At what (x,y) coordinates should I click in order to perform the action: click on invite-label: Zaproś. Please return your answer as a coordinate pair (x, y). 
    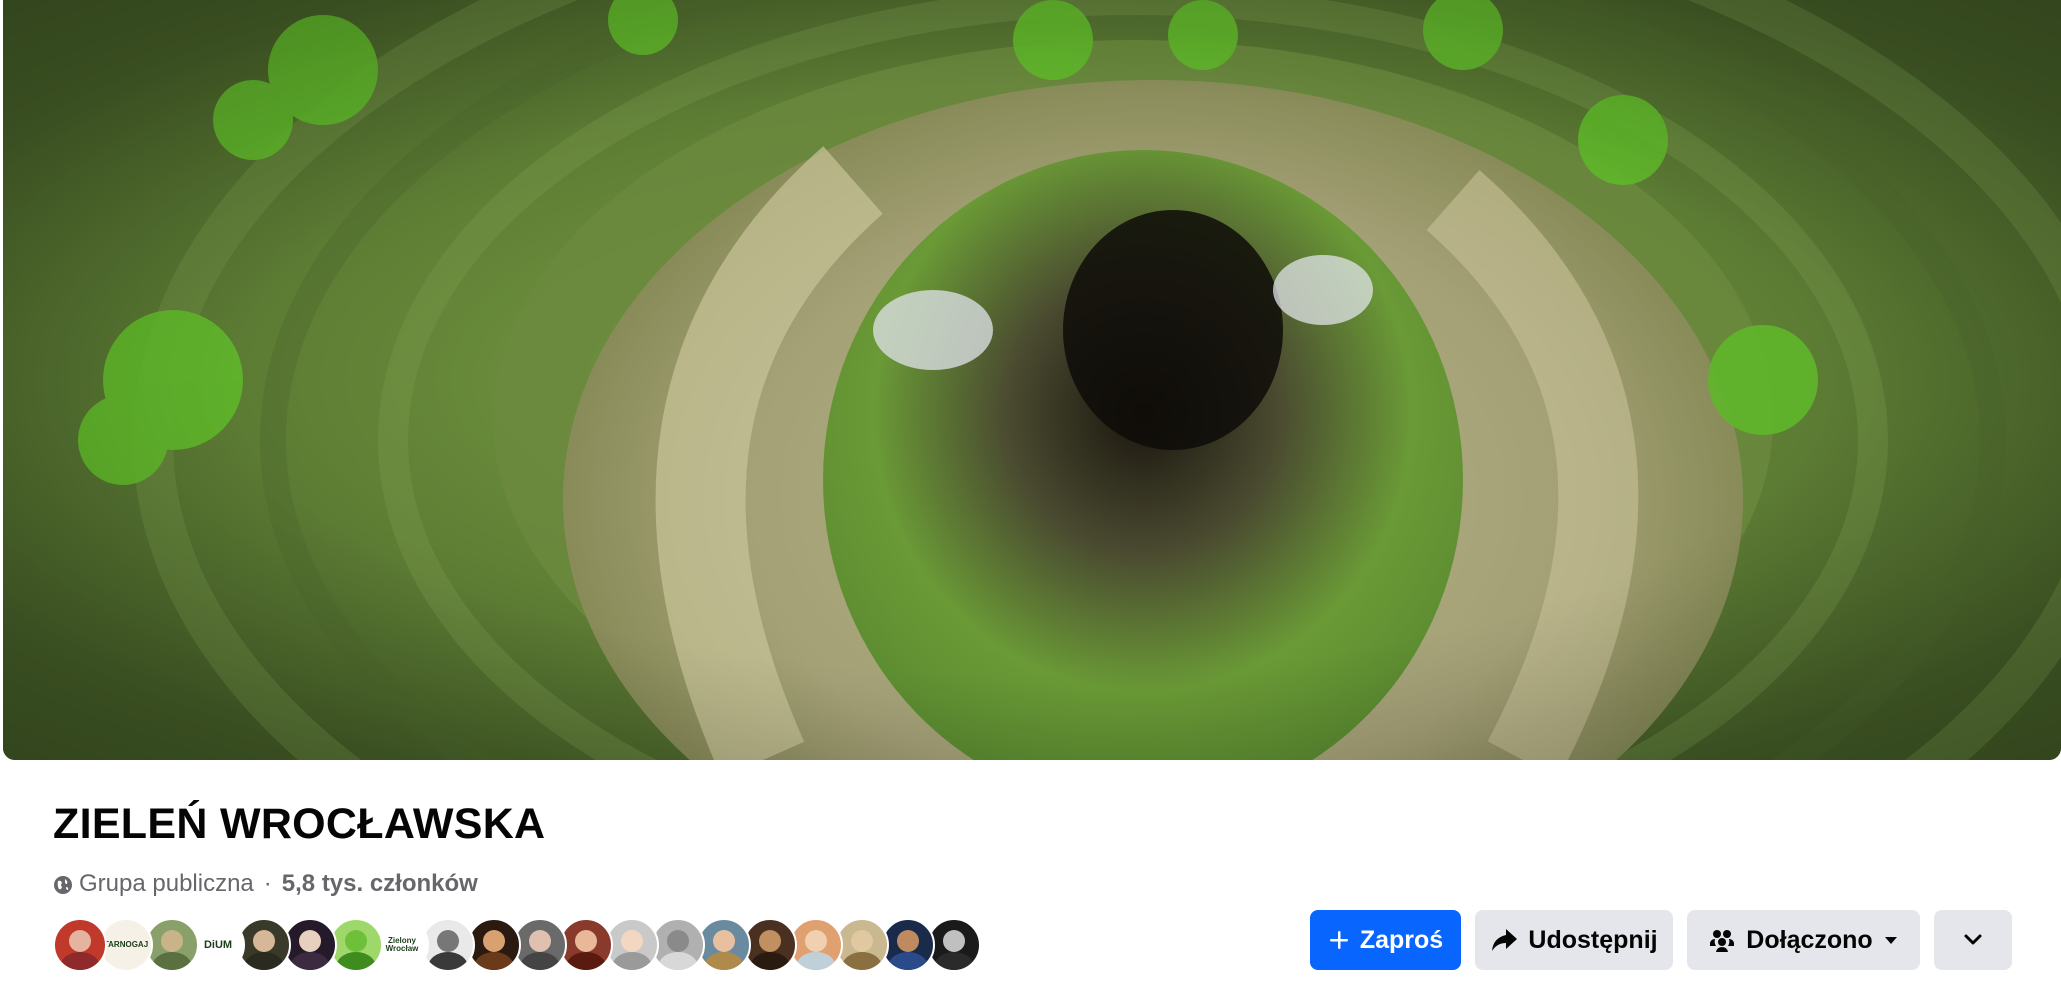
    Looking at the image, I should click on (1401, 939).